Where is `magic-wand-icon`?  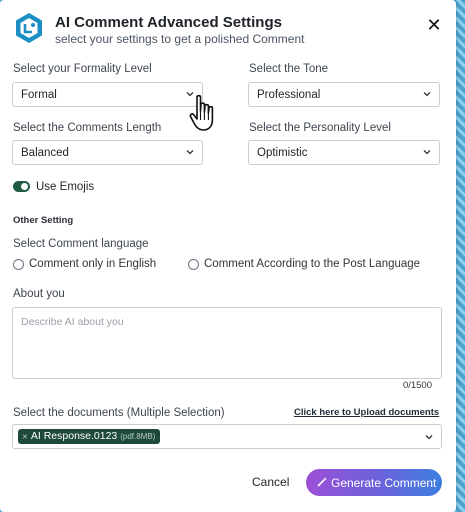 magic-wand-icon is located at coordinates (322, 482).